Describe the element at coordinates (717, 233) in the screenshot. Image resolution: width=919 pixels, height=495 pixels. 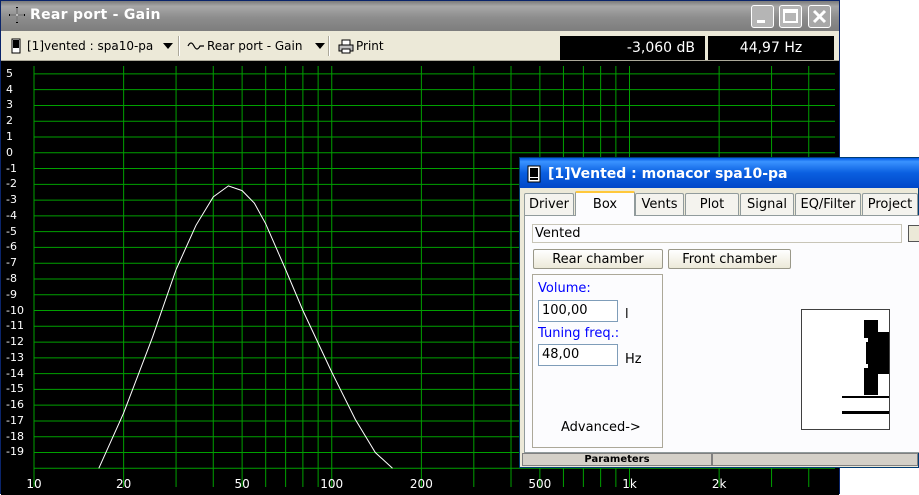
I see `box-type-field: Vented` at that location.